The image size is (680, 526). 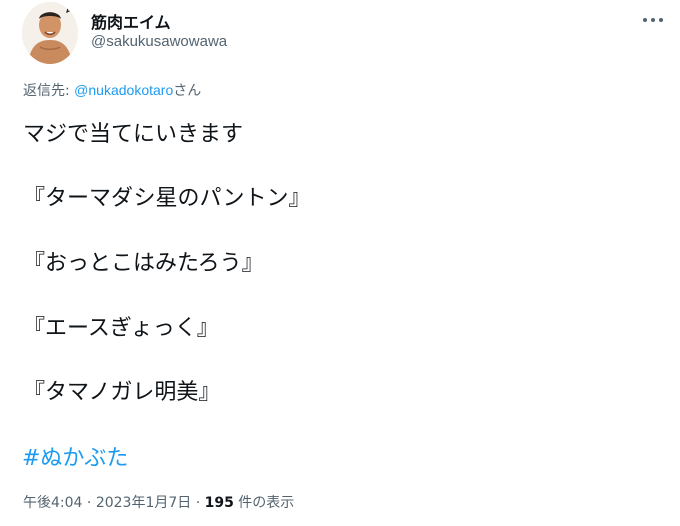 I want to click on reply-to-line: 返信先: @nukadokotaroさん, so click(x=112, y=90).